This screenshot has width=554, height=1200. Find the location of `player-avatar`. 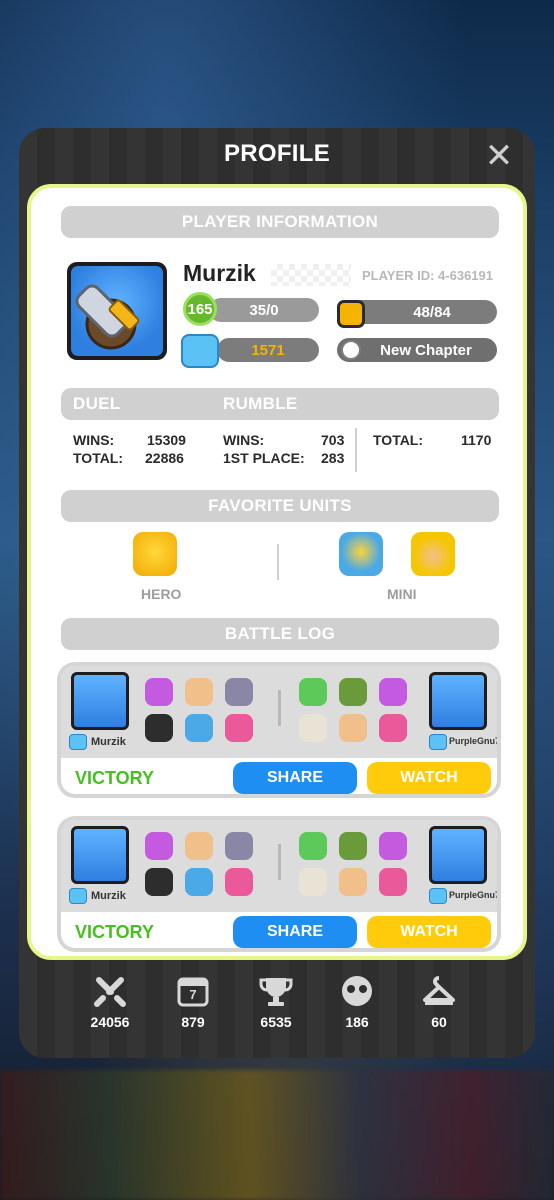

player-avatar is located at coordinates (117, 311).